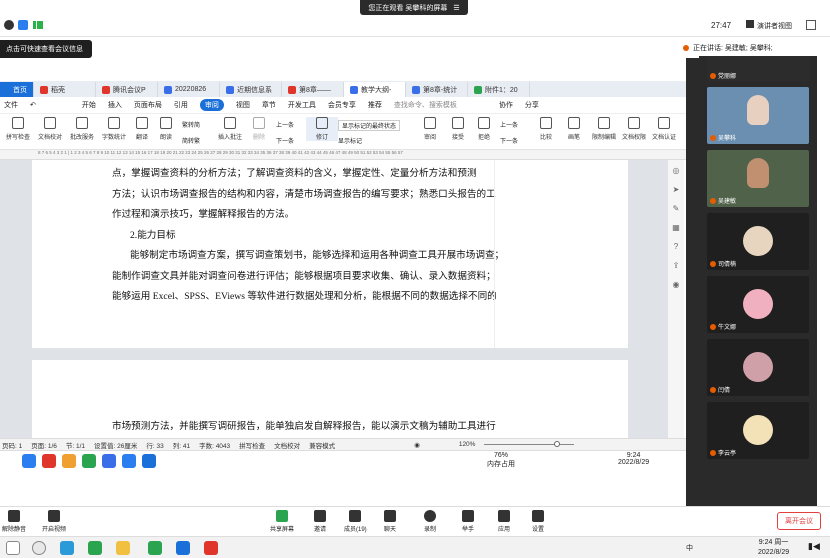  Describe the element at coordinates (115, 445) in the screenshot. I see `status-setting: 设置值: 26厘米` at that location.